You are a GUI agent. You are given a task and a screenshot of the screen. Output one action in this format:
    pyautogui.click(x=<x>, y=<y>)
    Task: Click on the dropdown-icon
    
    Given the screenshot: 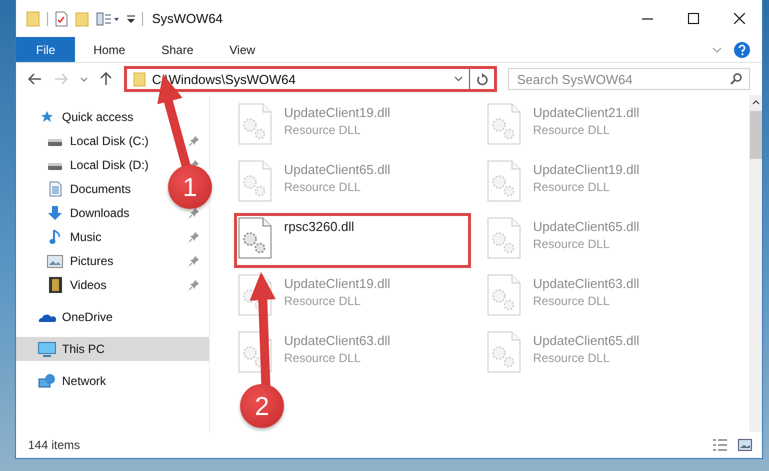 What is the action you would take?
    pyautogui.click(x=131, y=19)
    